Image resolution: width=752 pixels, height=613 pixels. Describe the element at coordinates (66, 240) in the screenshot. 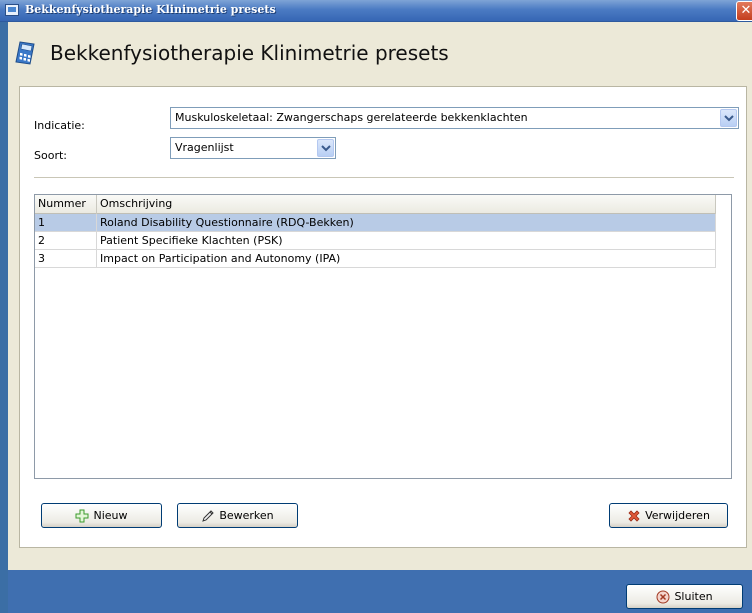

I see `cell-nummer: 2` at that location.